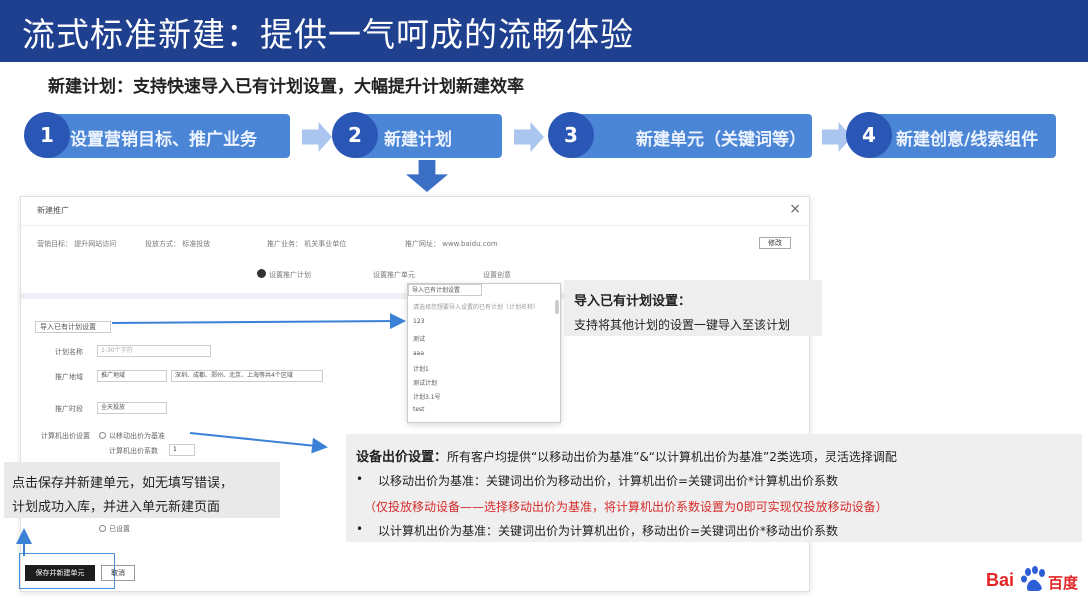 Image resolution: width=1088 pixels, height=598 pixels. What do you see at coordinates (247, 376) in the screenshot?
I see `region-tags: 深圳、成都、郑州、北京、上海等共4个区域` at bounding box center [247, 376].